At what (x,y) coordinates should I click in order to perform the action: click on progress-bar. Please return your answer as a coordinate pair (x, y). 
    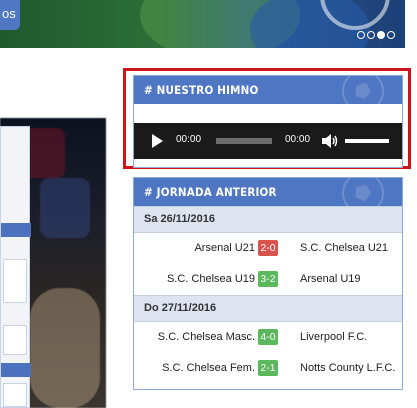
    Looking at the image, I should click on (244, 141).